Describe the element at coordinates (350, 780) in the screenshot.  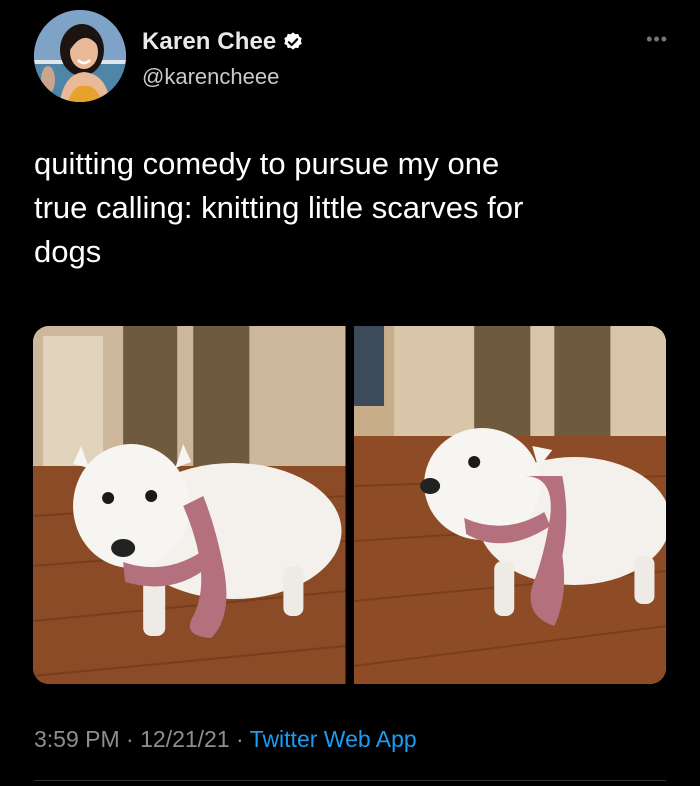
I see `divider` at that location.